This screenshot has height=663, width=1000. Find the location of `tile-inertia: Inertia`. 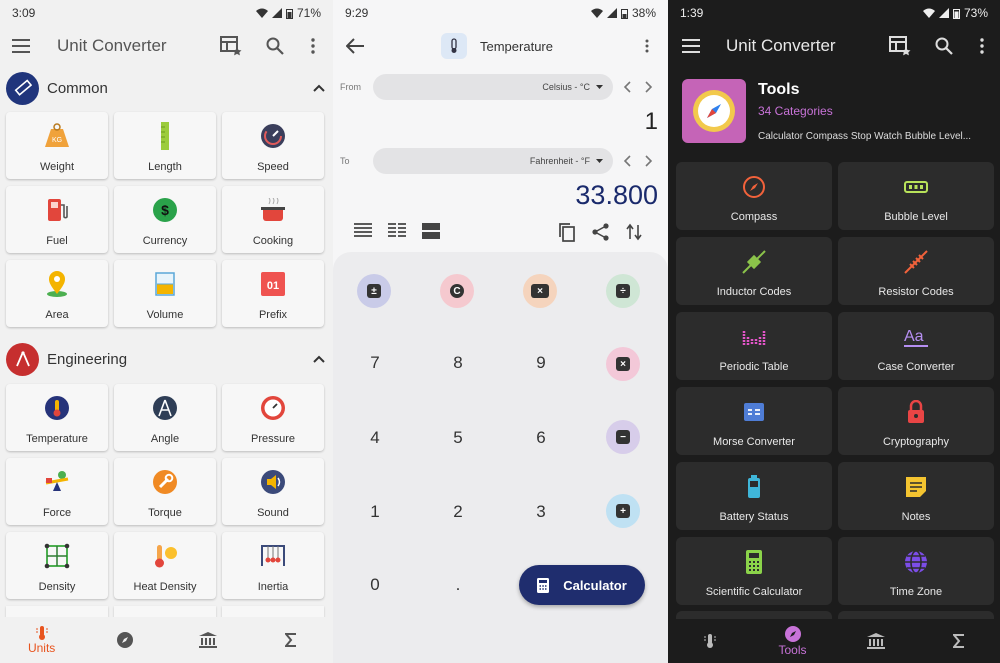

tile-inertia: Inertia is located at coordinates (273, 565).